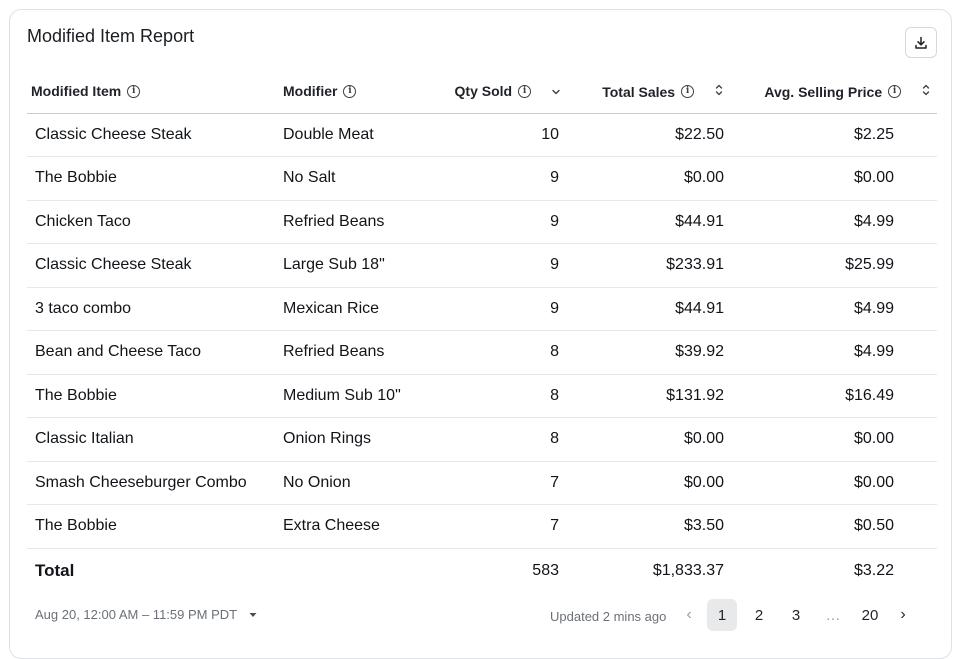 This screenshot has width=958, height=659. What do you see at coordinates (153, 92) in the screenshot?
I see `column-header-modified-item: Modified Item i` at bounding box center [153, 92].